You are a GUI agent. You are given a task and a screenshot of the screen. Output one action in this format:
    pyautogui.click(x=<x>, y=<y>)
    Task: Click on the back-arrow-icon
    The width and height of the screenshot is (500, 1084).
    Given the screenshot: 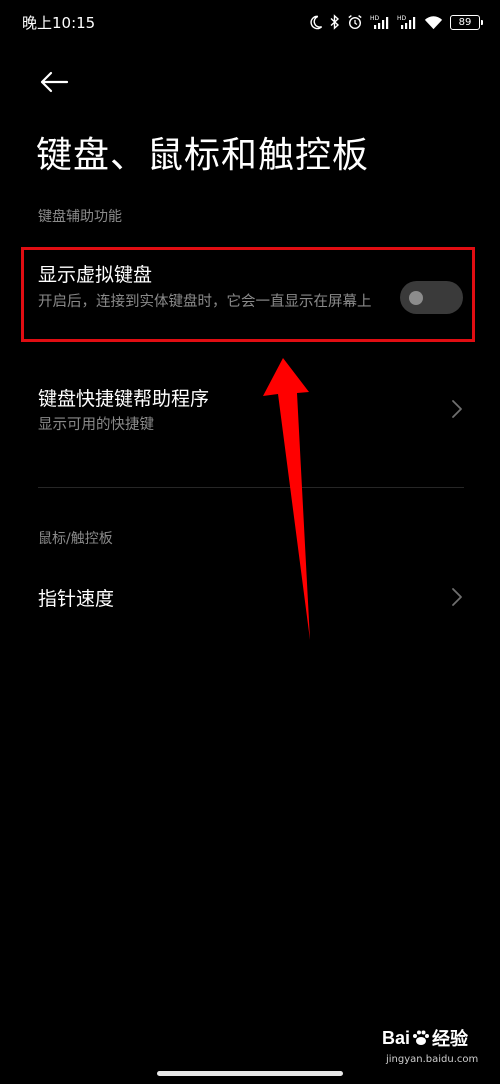 What is the action you would take?
    pyautogui.click(x=54, y=82)
    